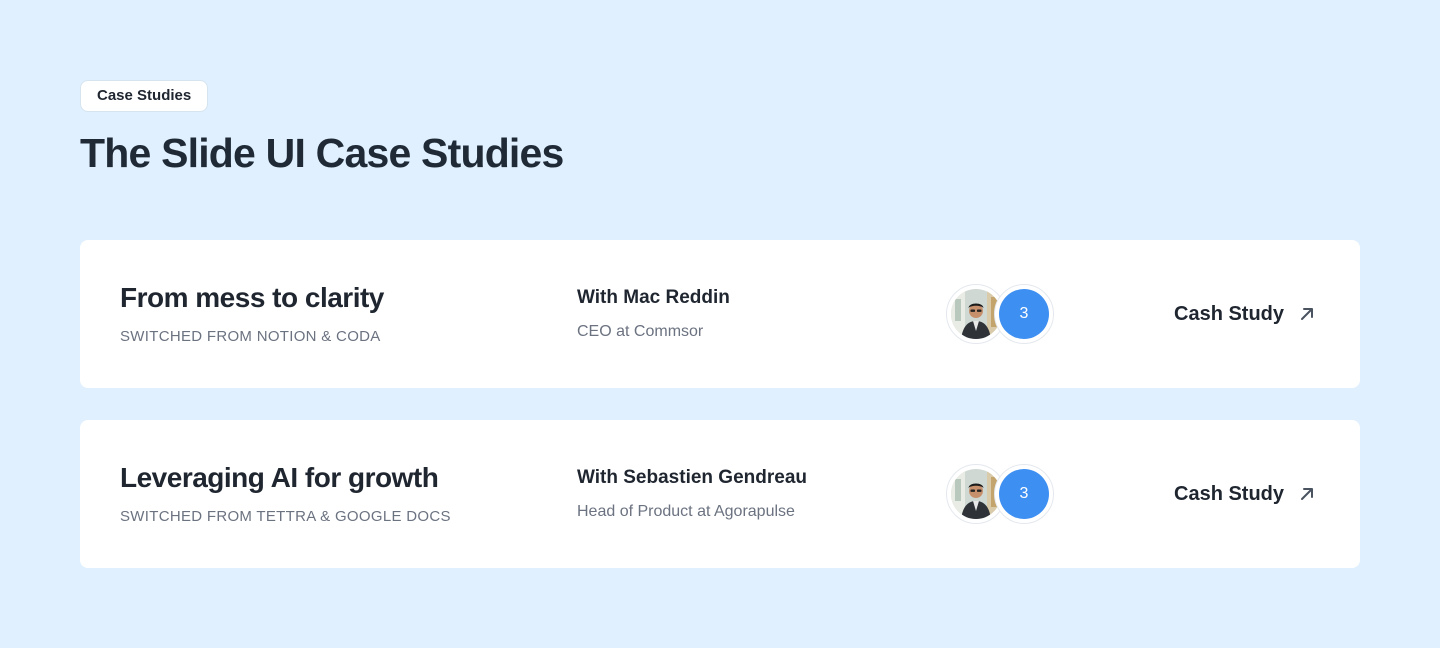  What do you see at coordinates (653, 297) in the screenshot?
I see `person-name: With Mac Reddin` at bounding box center [653, 297].